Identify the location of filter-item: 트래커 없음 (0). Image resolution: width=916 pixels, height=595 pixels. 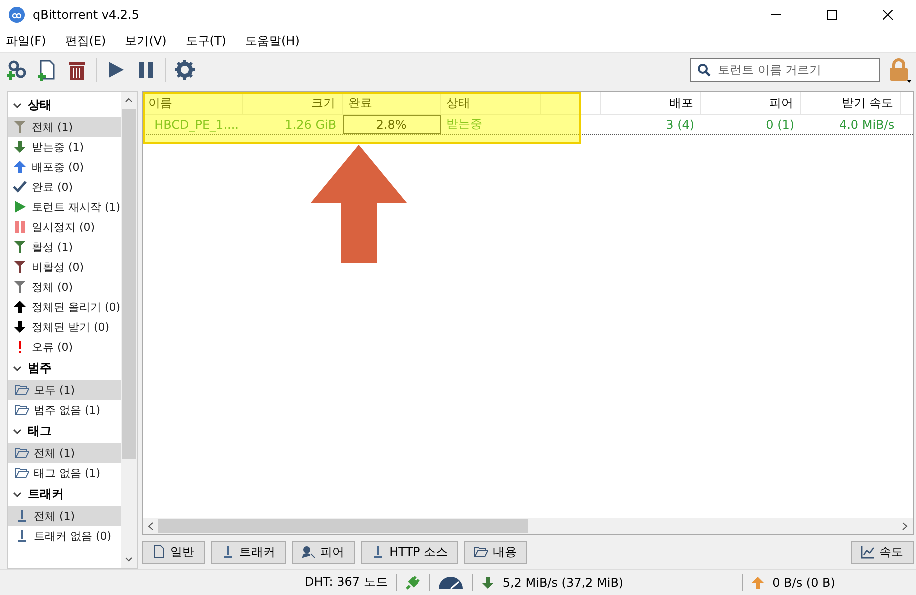
(64, 536).